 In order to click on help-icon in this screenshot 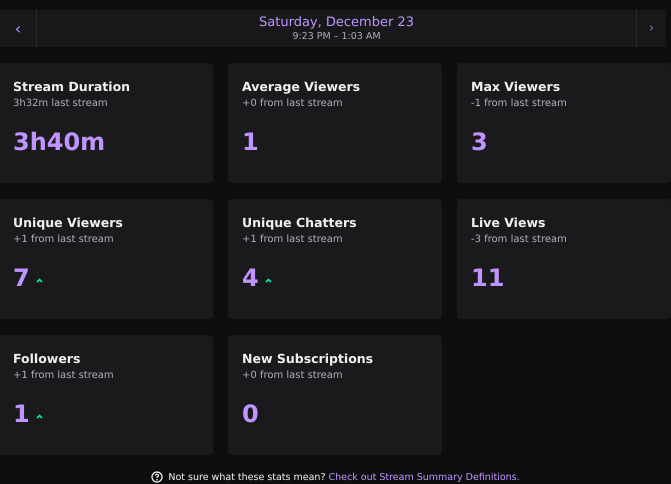, I will do `click(157, 477)`.